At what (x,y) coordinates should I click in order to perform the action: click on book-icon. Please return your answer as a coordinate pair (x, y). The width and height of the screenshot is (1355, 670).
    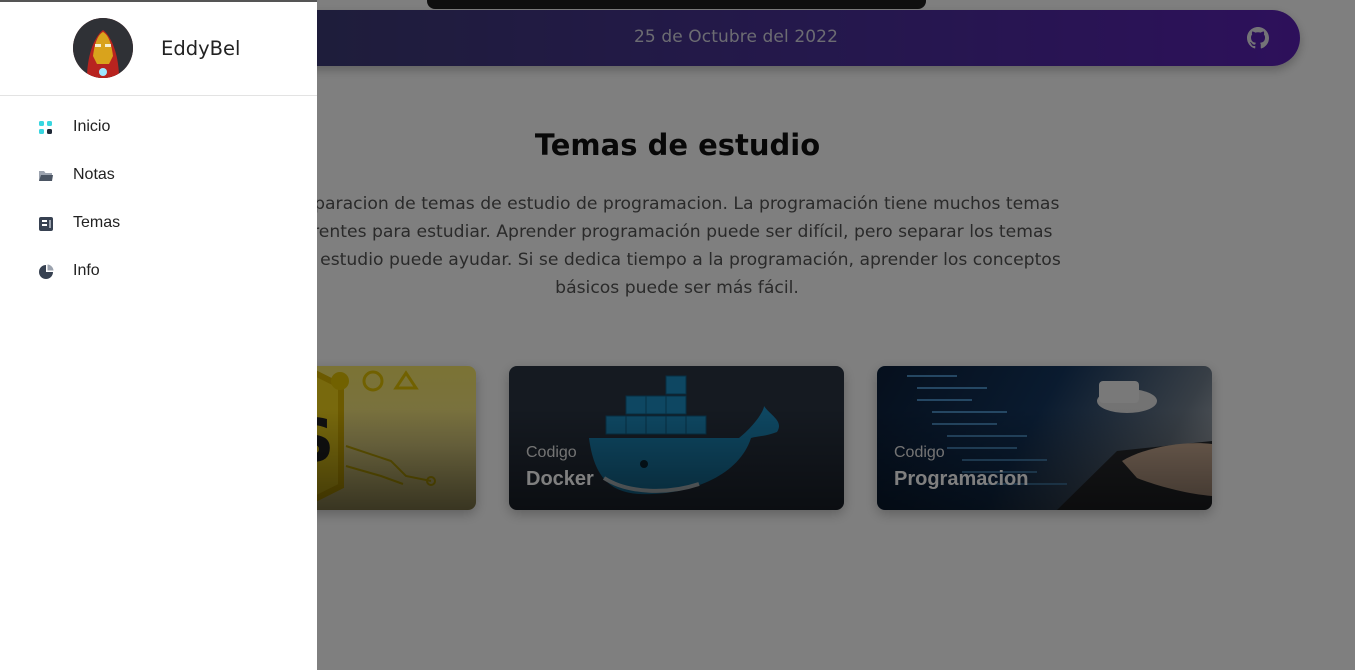
    Looking at the image, I should click on (46, 224).